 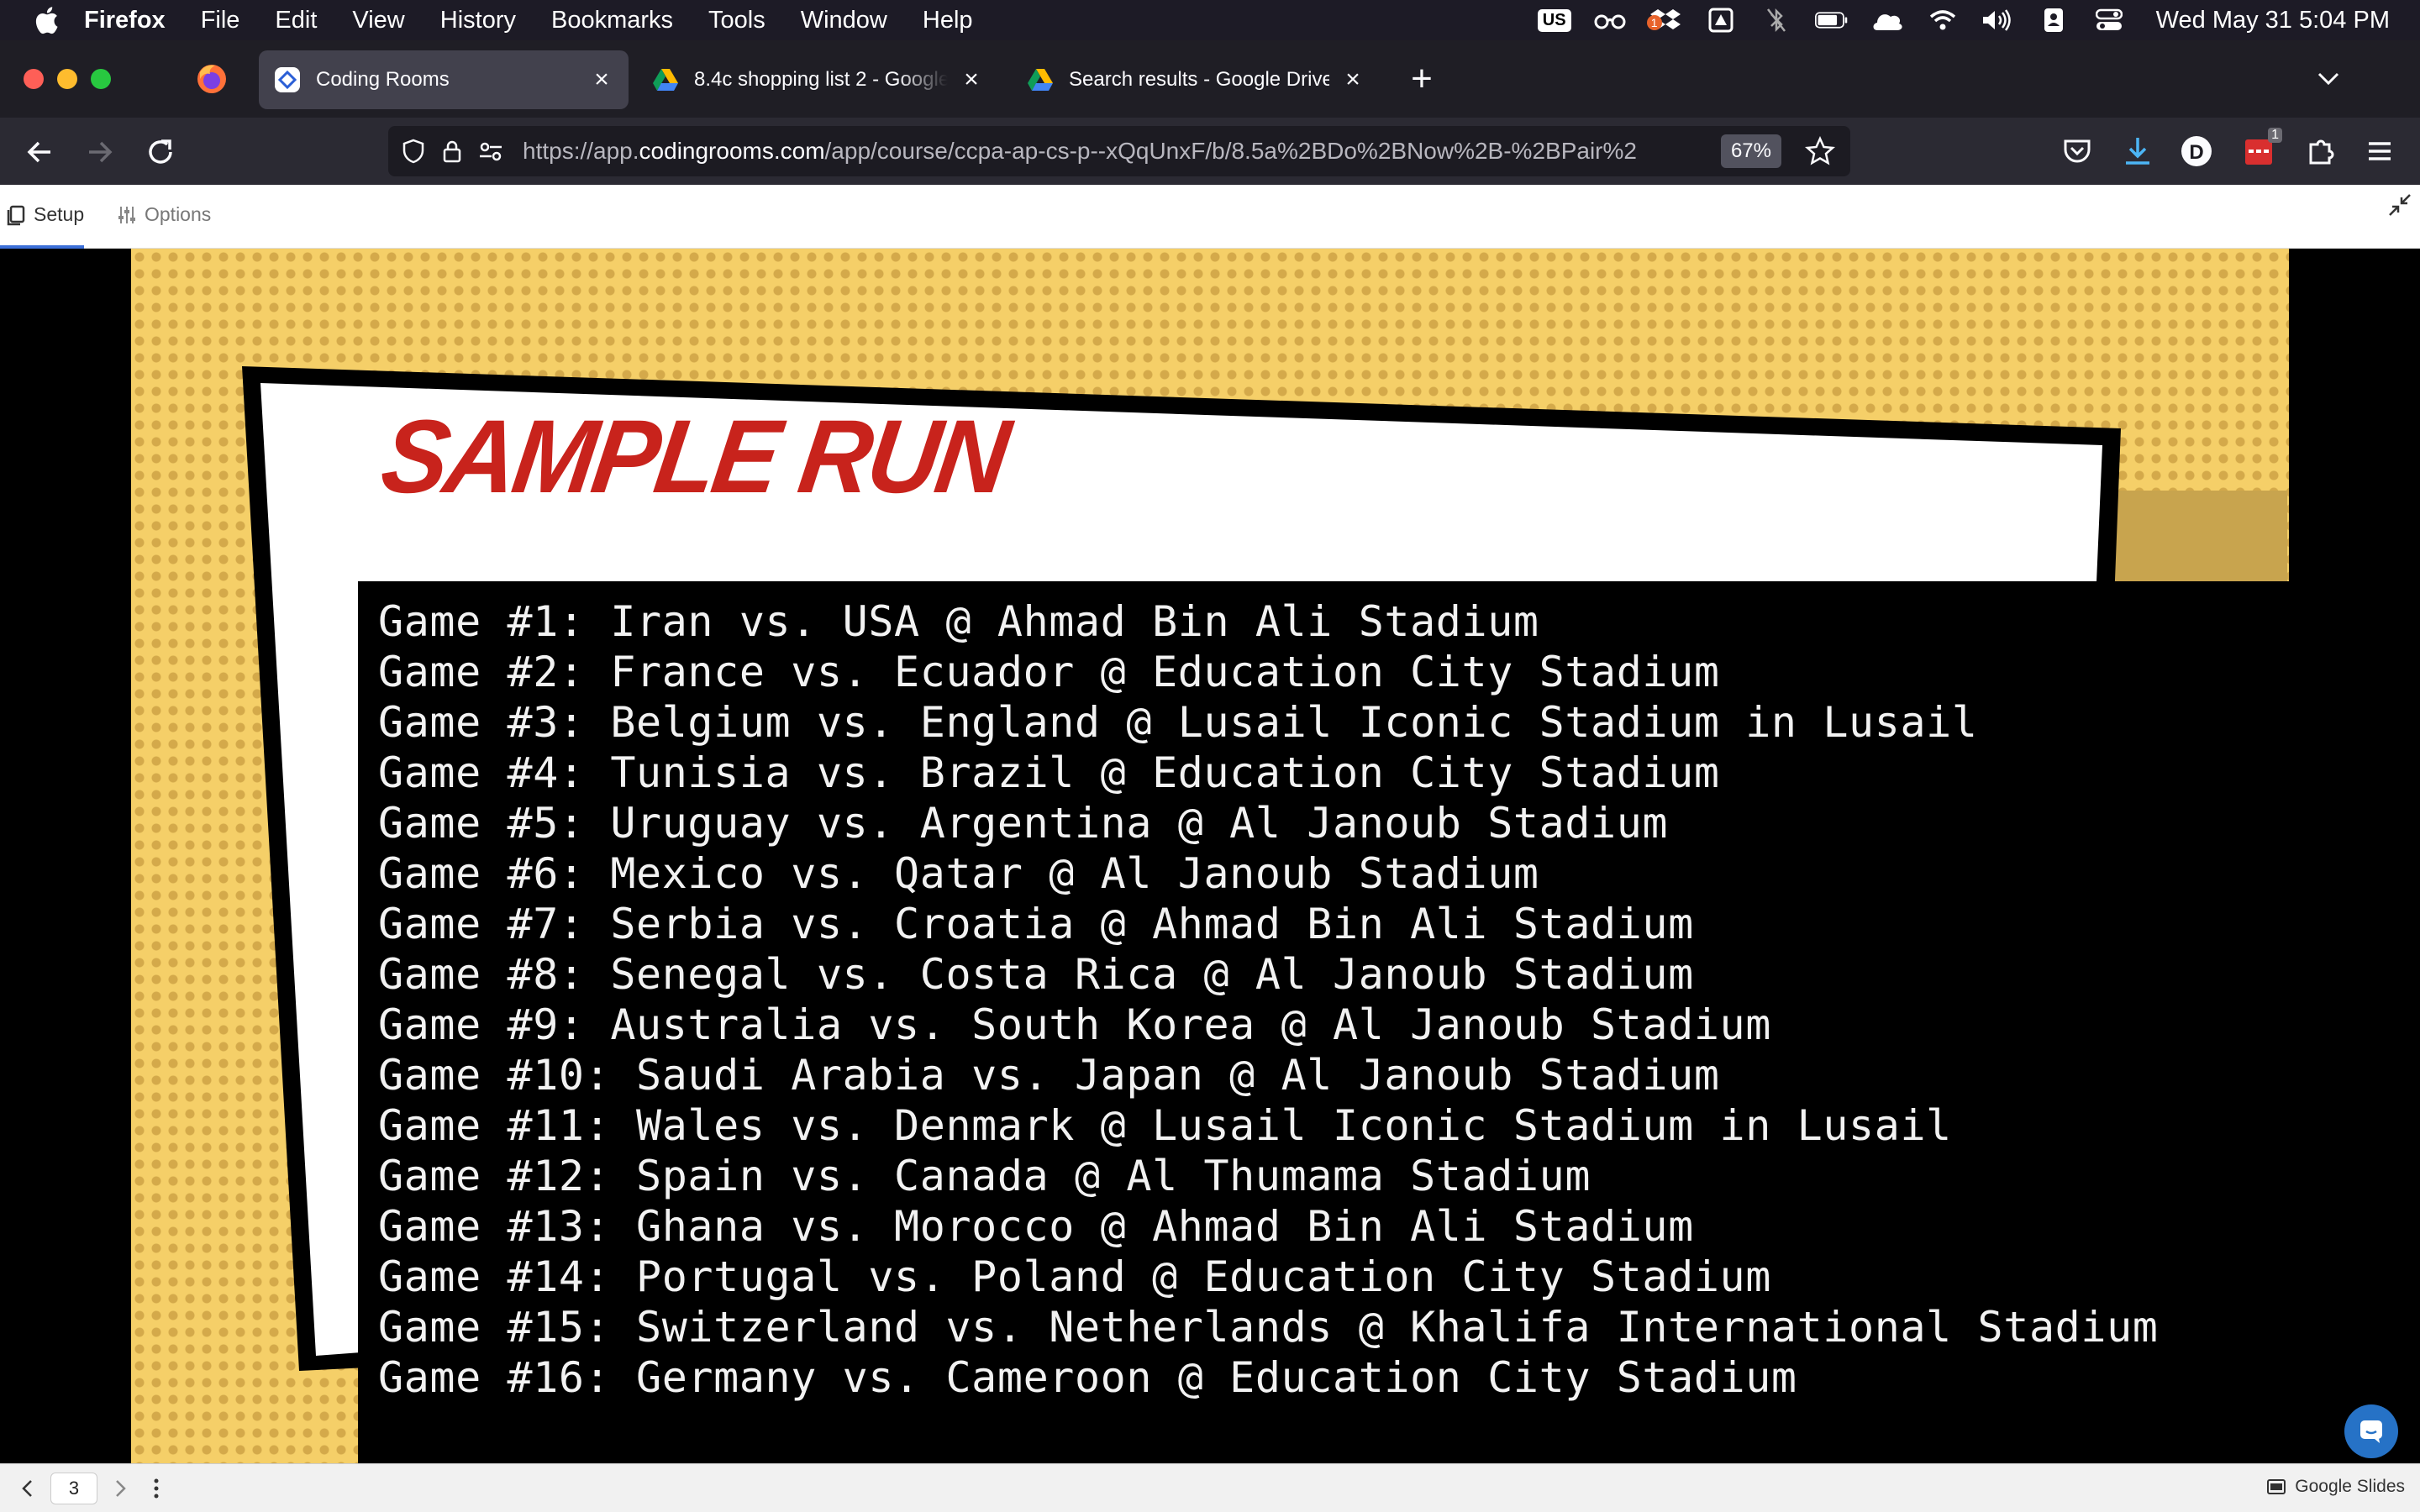 I want to click on keyboard-layout-label: US, so click(x=1554, y=20).